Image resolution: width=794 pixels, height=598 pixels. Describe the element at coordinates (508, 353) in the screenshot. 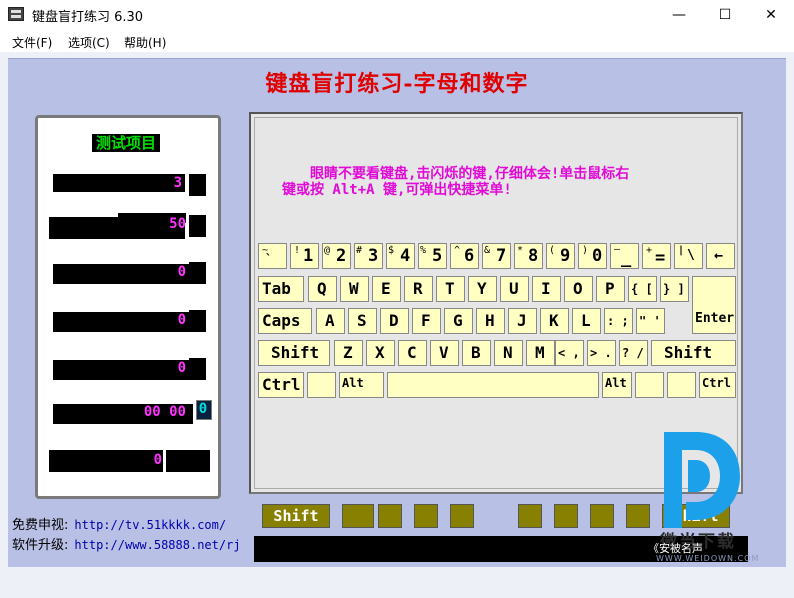

I see `key-n: N` at that location.